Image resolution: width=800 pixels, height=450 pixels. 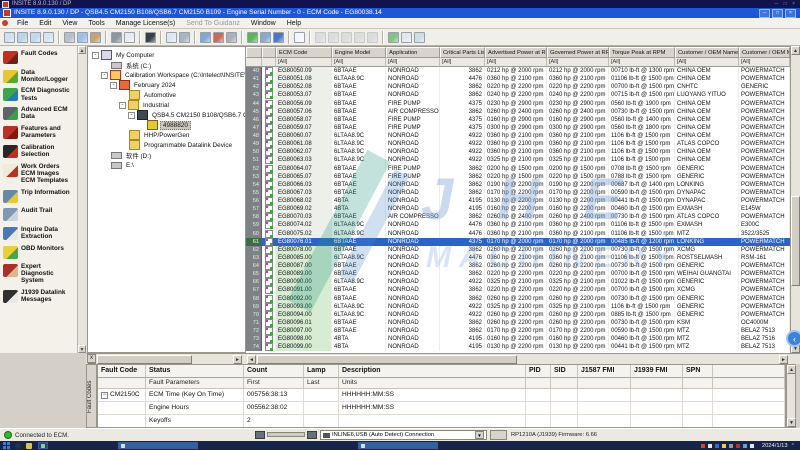 I want to click on scroll-thumb, so click(x=795, y=241).